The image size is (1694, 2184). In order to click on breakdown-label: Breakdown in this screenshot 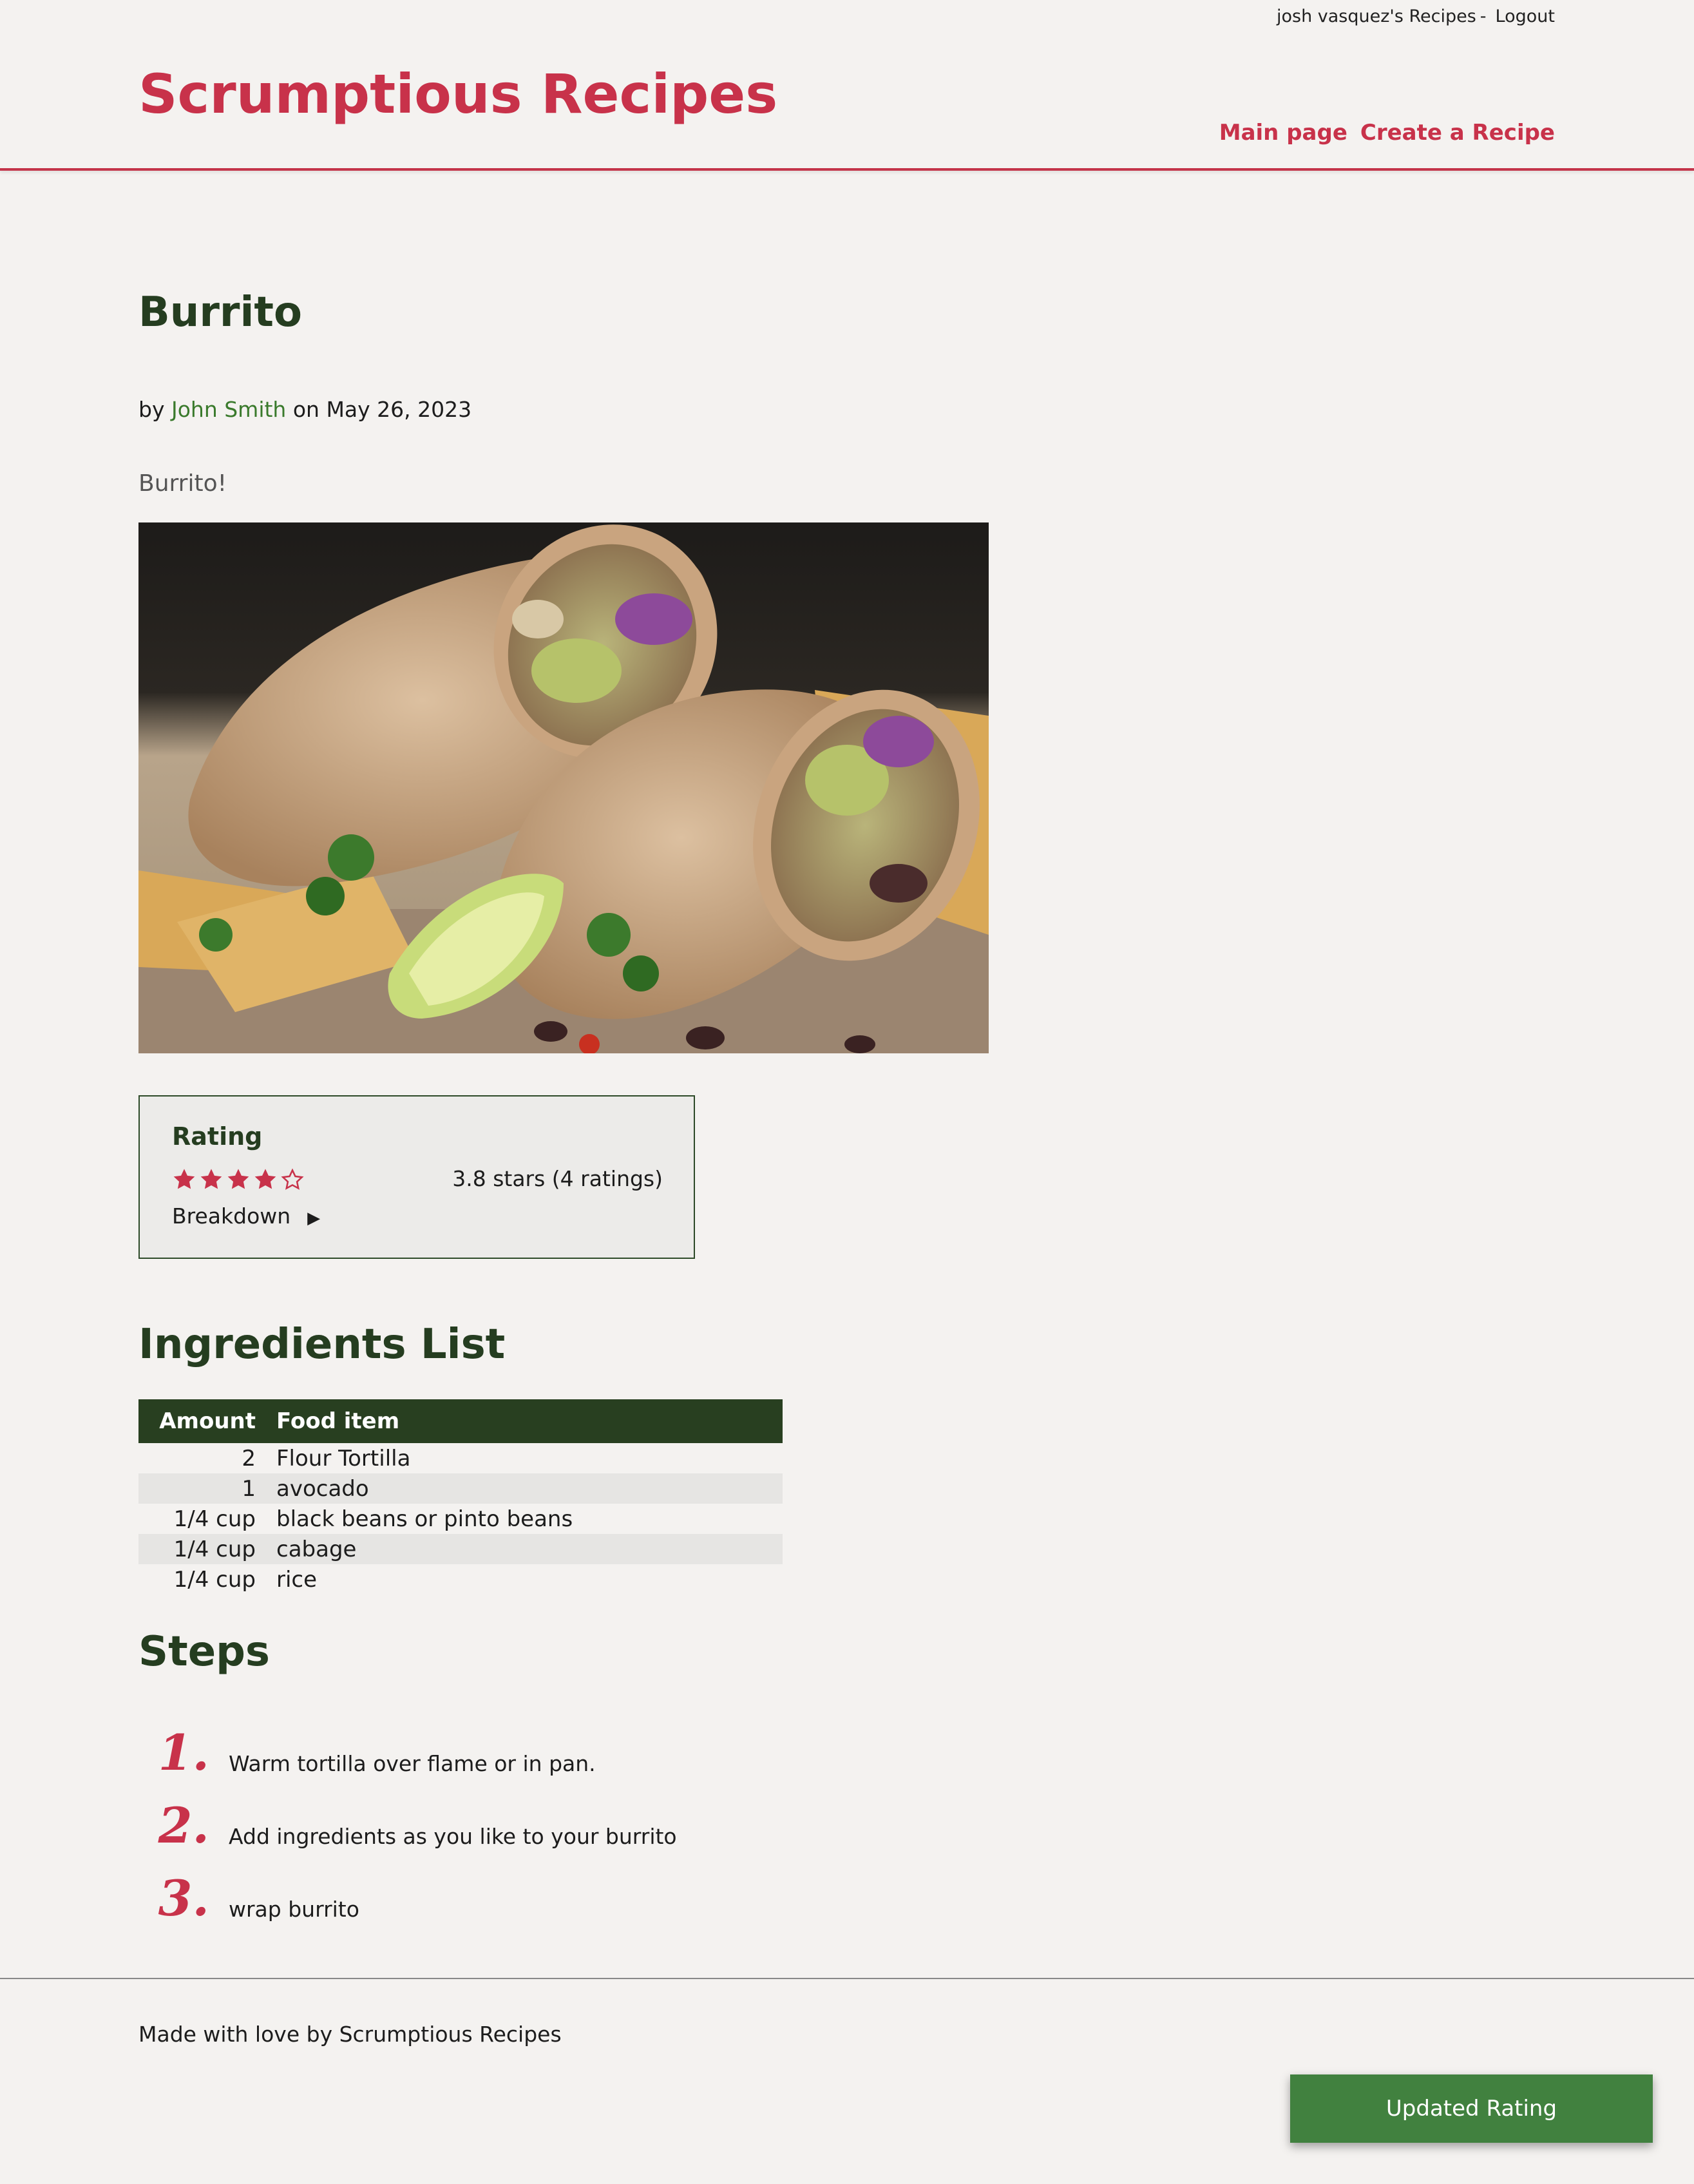, I will do `click(231, 1216)`.